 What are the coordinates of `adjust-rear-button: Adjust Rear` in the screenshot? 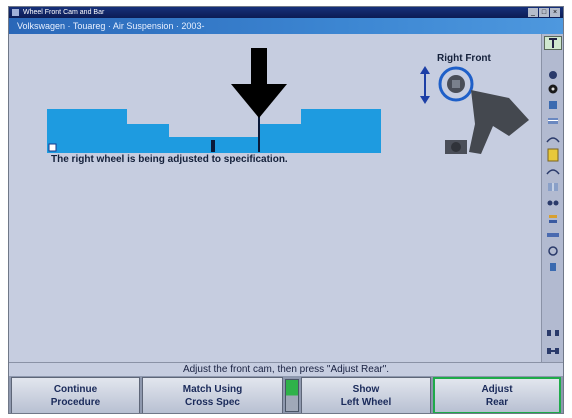 It's located at (497, 395).